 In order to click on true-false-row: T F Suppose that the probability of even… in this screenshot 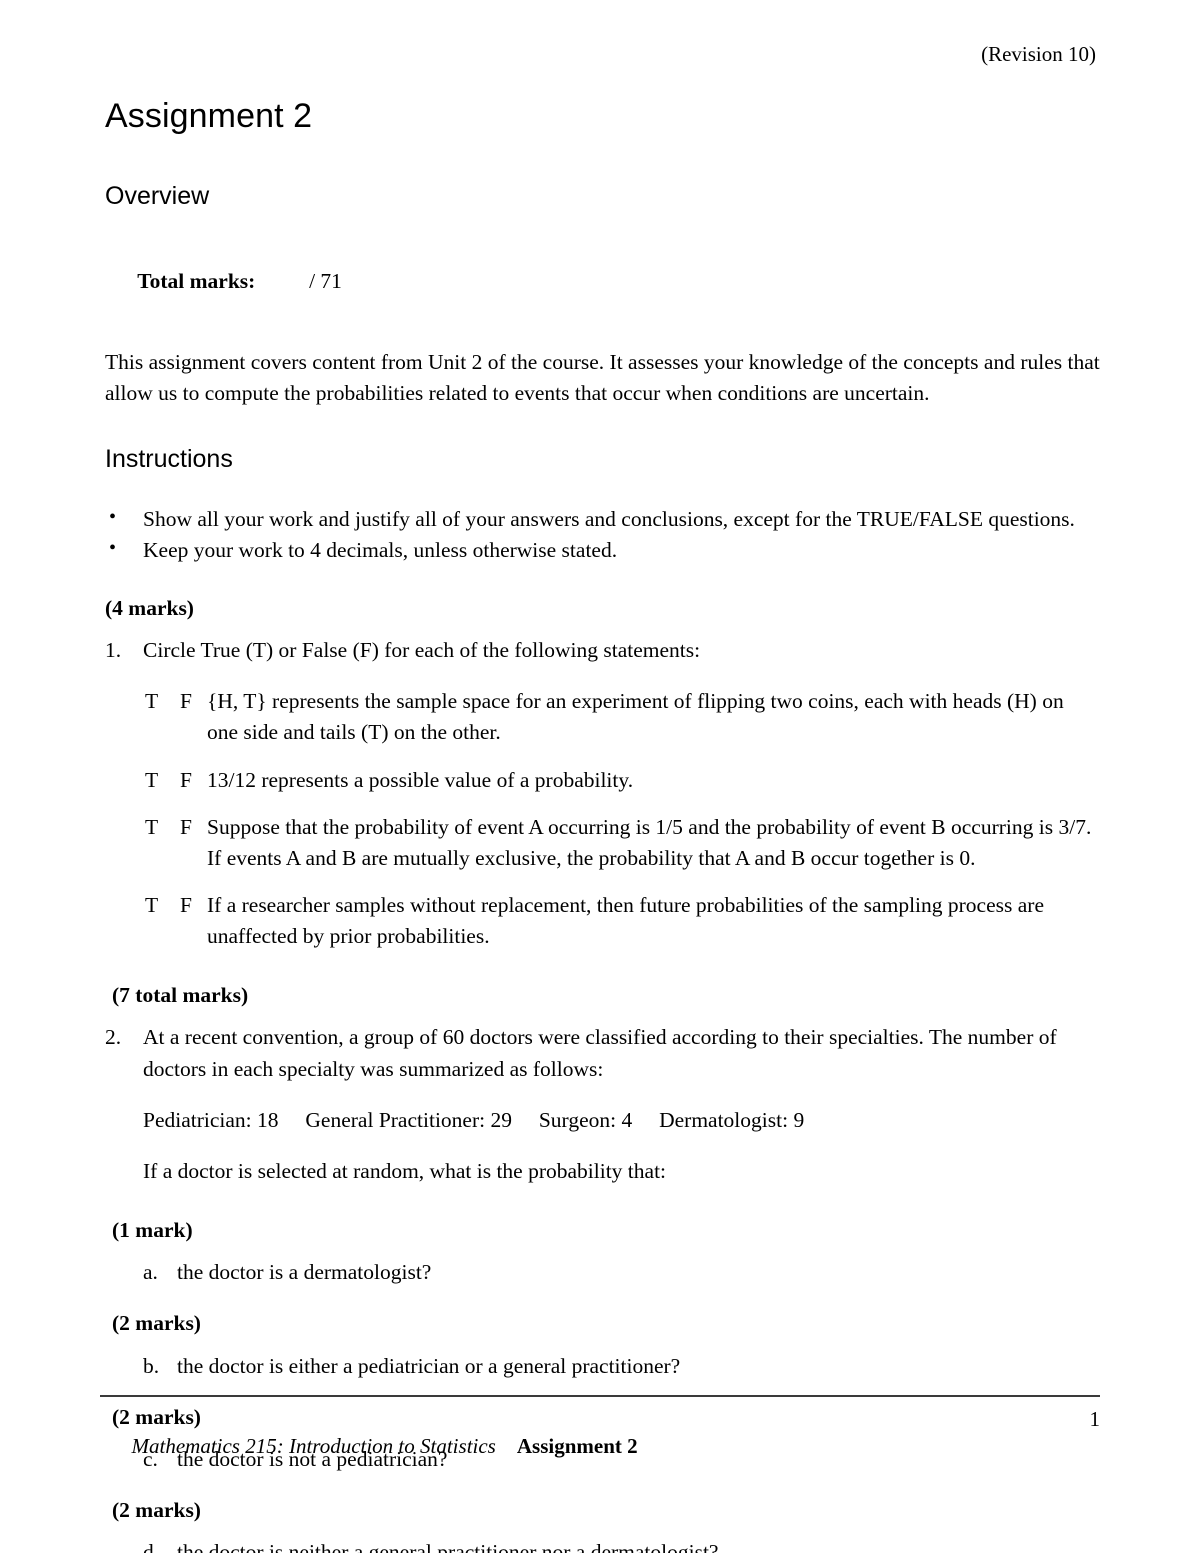, I will do `click(602, 843)`.